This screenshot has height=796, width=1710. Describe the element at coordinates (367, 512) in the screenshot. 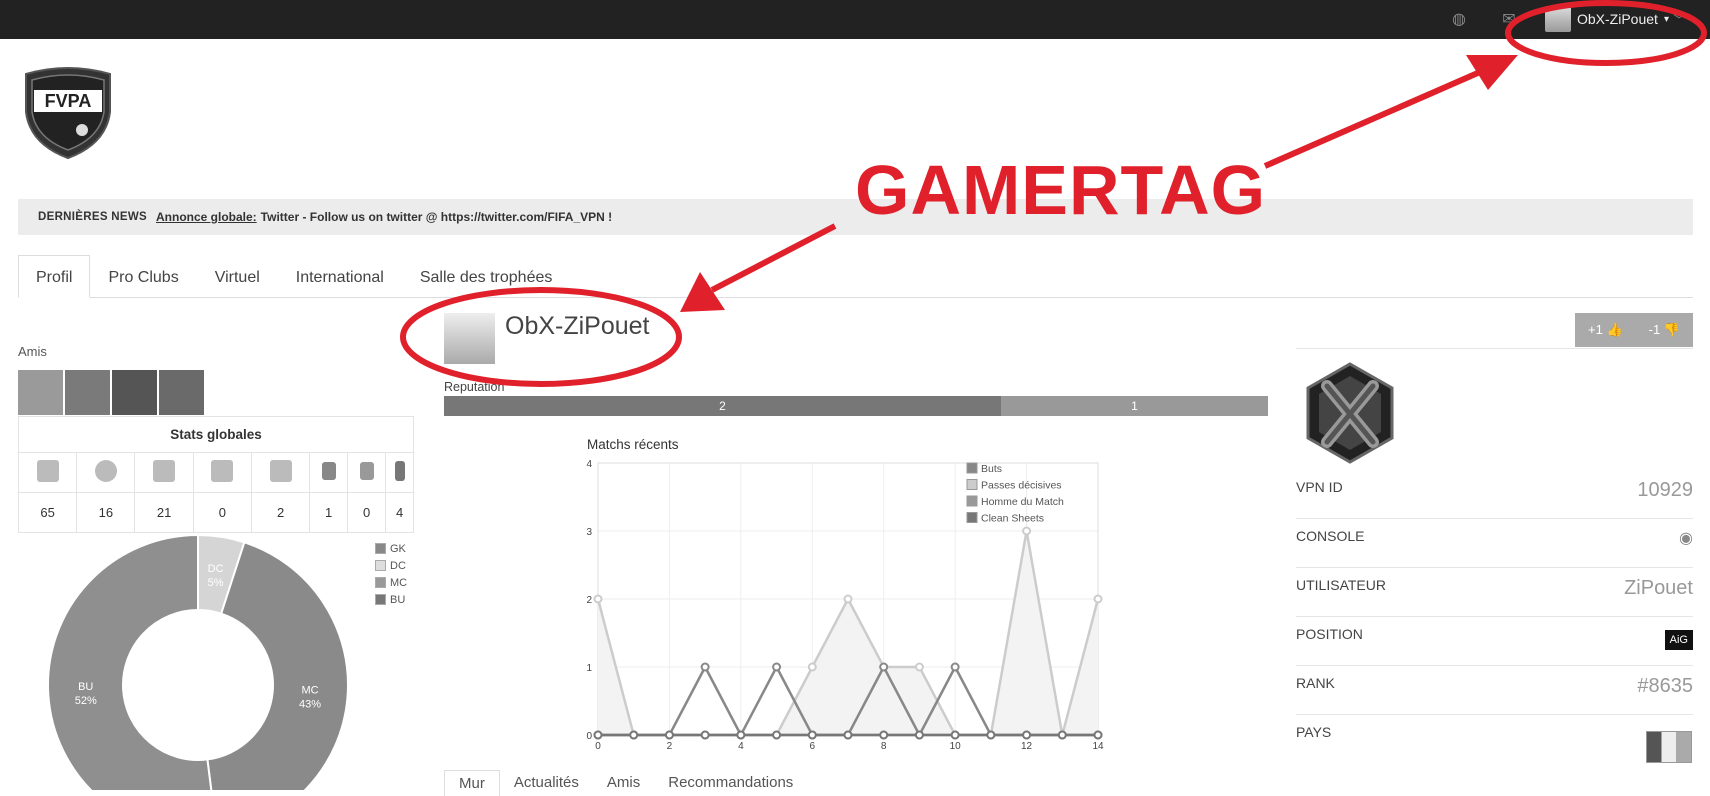

I see `stat-value: 0` at that location.